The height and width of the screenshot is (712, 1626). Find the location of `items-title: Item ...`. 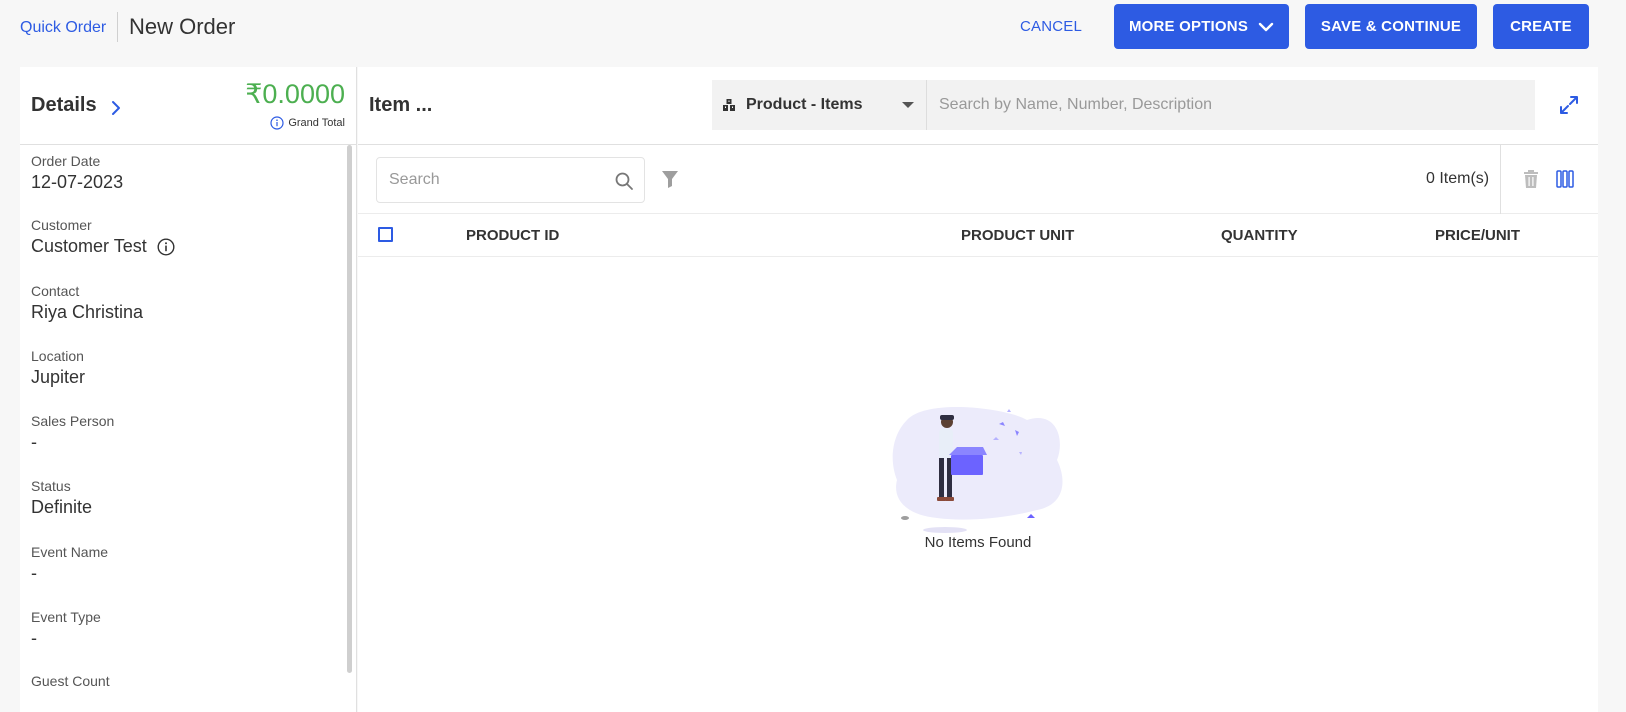

items-title: Item ... is located at coordinates (401, 105).